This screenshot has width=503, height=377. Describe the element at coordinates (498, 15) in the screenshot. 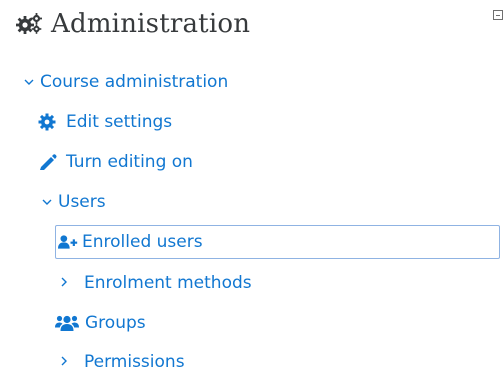

I see `collapse-block-button` at that location.